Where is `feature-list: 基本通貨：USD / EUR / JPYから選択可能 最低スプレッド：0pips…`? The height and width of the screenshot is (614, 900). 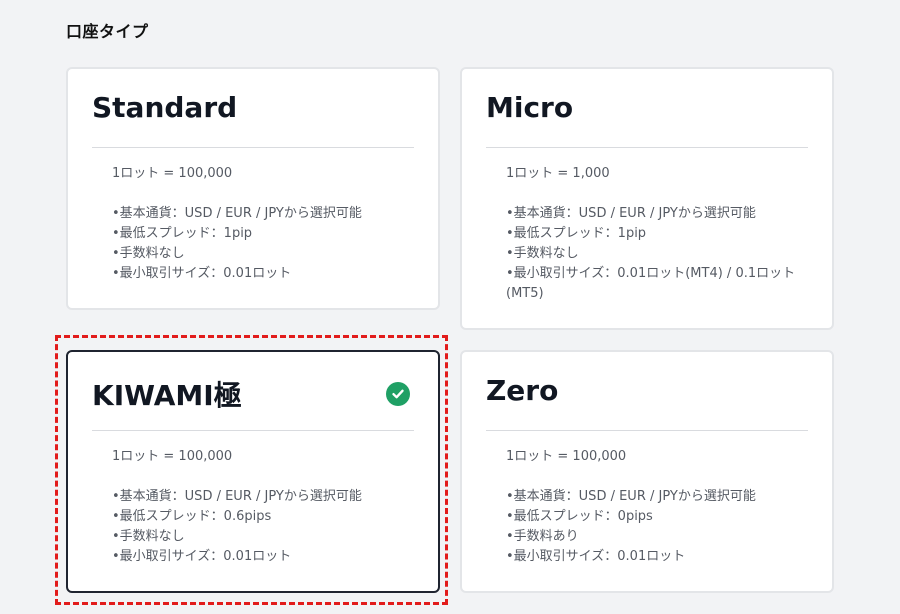 feature-list: 基本通貨：USD / EUR / JPYから選択可能 最低スプレッド：0pips… is located at coordinates (659, 527).